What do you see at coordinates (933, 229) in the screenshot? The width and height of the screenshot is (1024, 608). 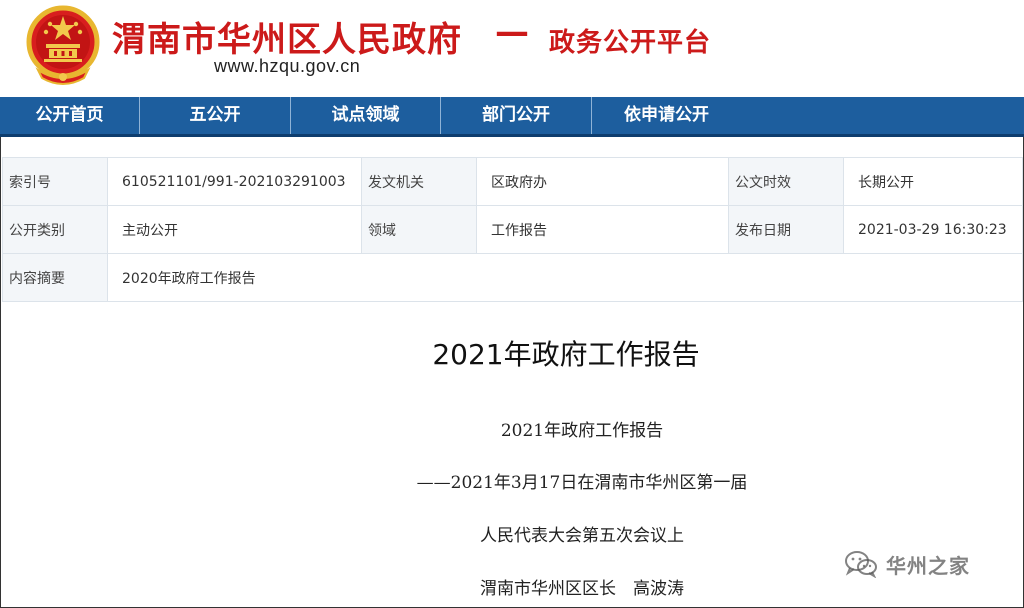 I see `date-value: 2021-03-29 16:30:23` at bounding box center [933, 229].